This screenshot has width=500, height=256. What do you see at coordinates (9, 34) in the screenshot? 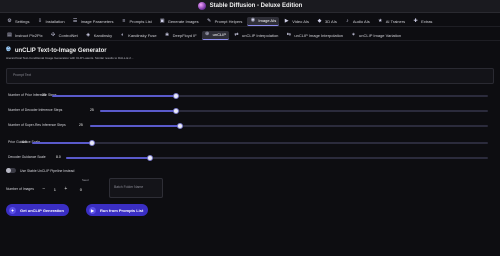
I see `pix2pix-icon: ▤` at bounding box center [9, 34].